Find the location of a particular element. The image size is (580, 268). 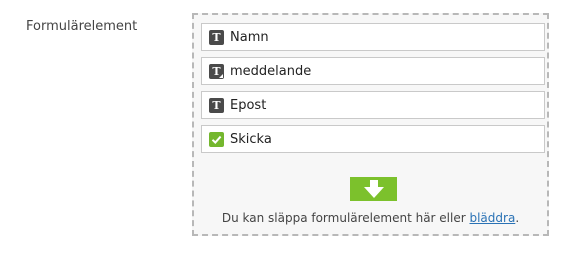

form-element-meddelande: T meddelande is located at coordinates (373, 71).